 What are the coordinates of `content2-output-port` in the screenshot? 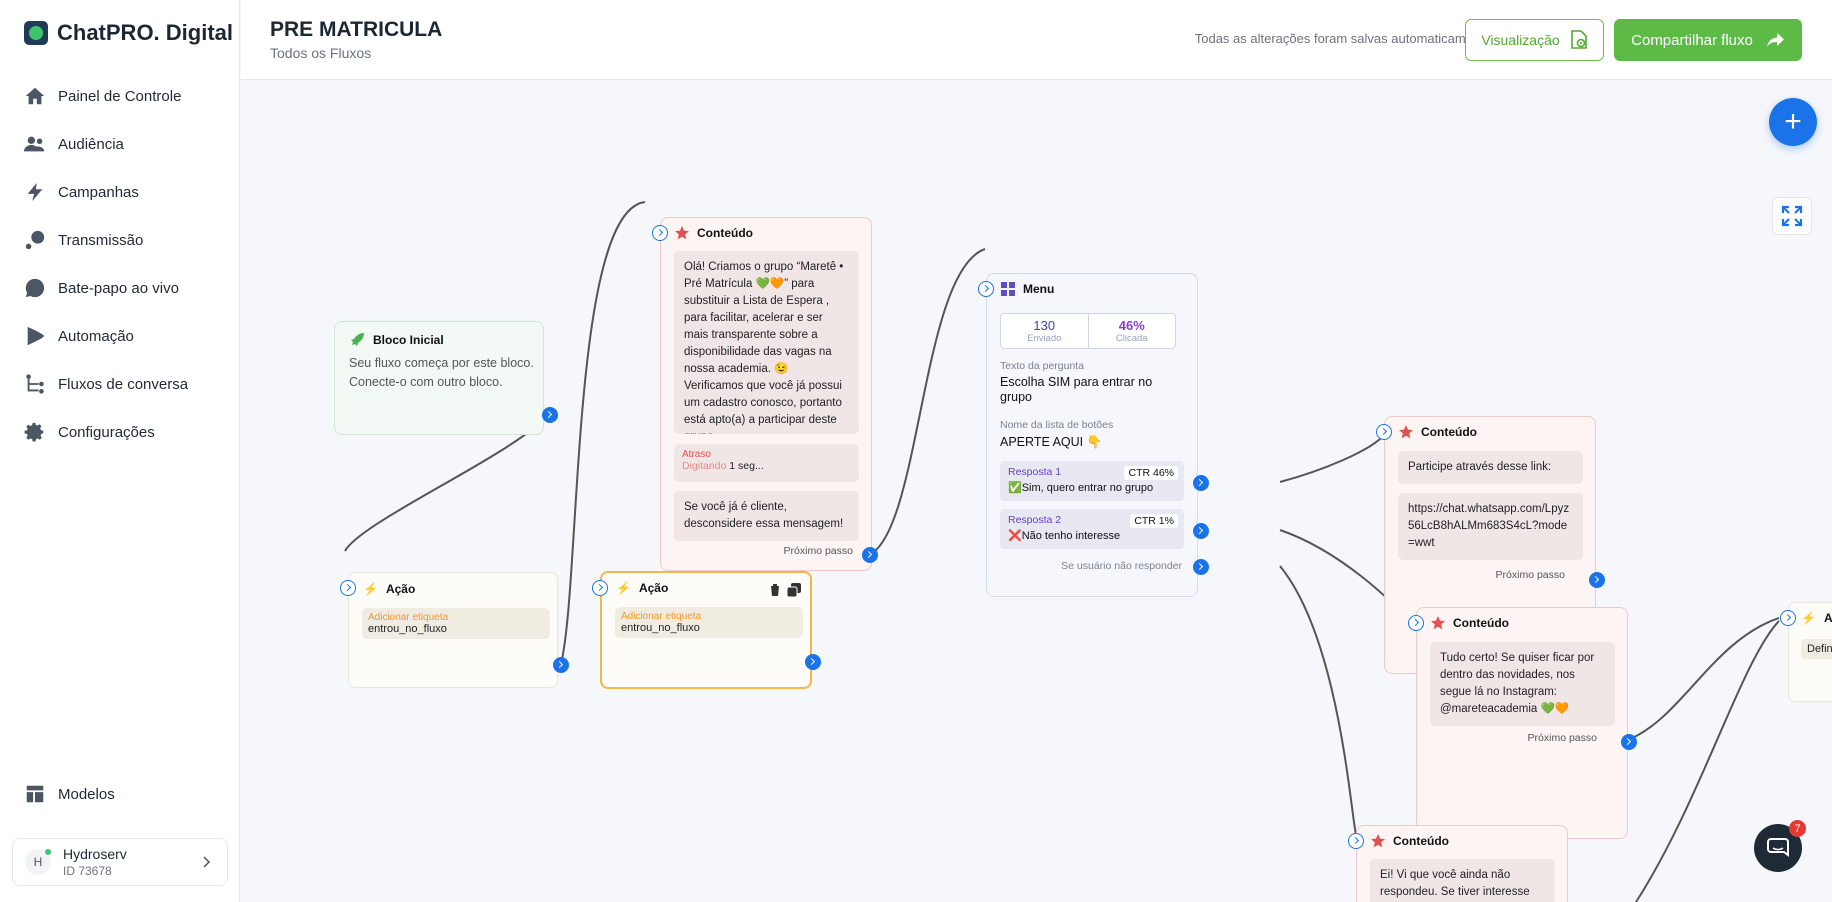 It's located at (1597, 580).